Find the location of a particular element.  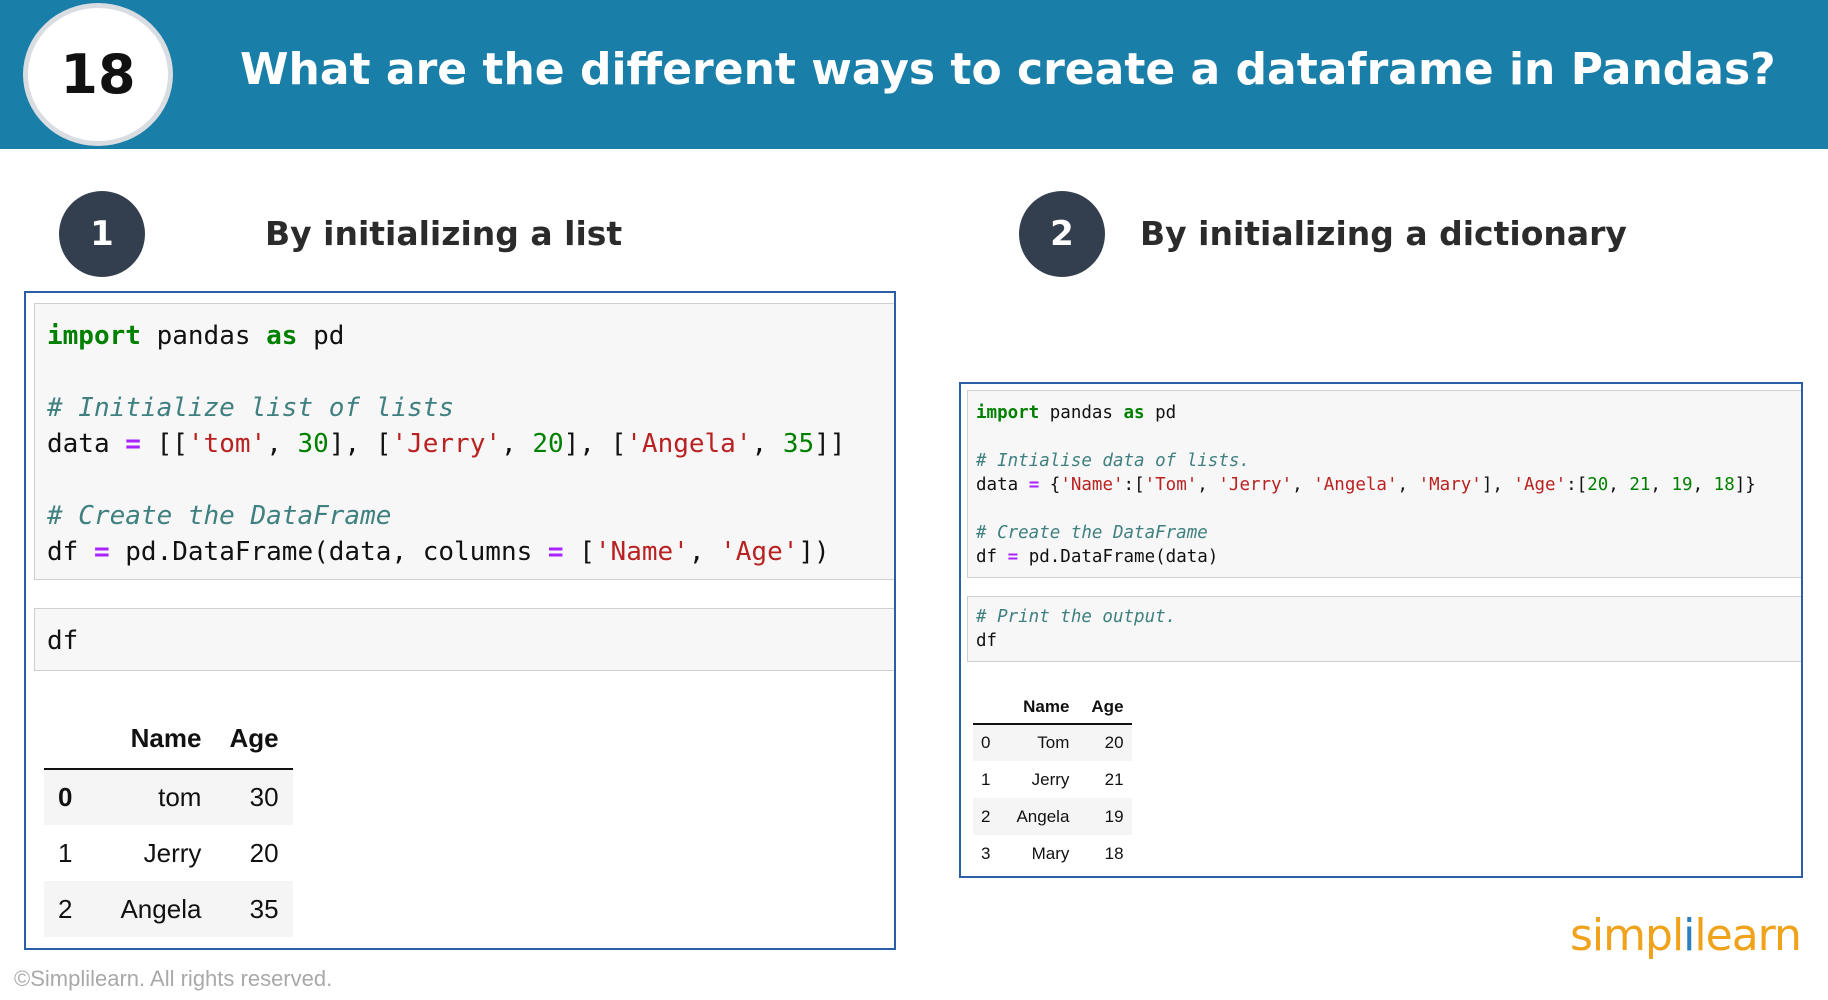

code-text: ]) is located at coordinates (814, 552).